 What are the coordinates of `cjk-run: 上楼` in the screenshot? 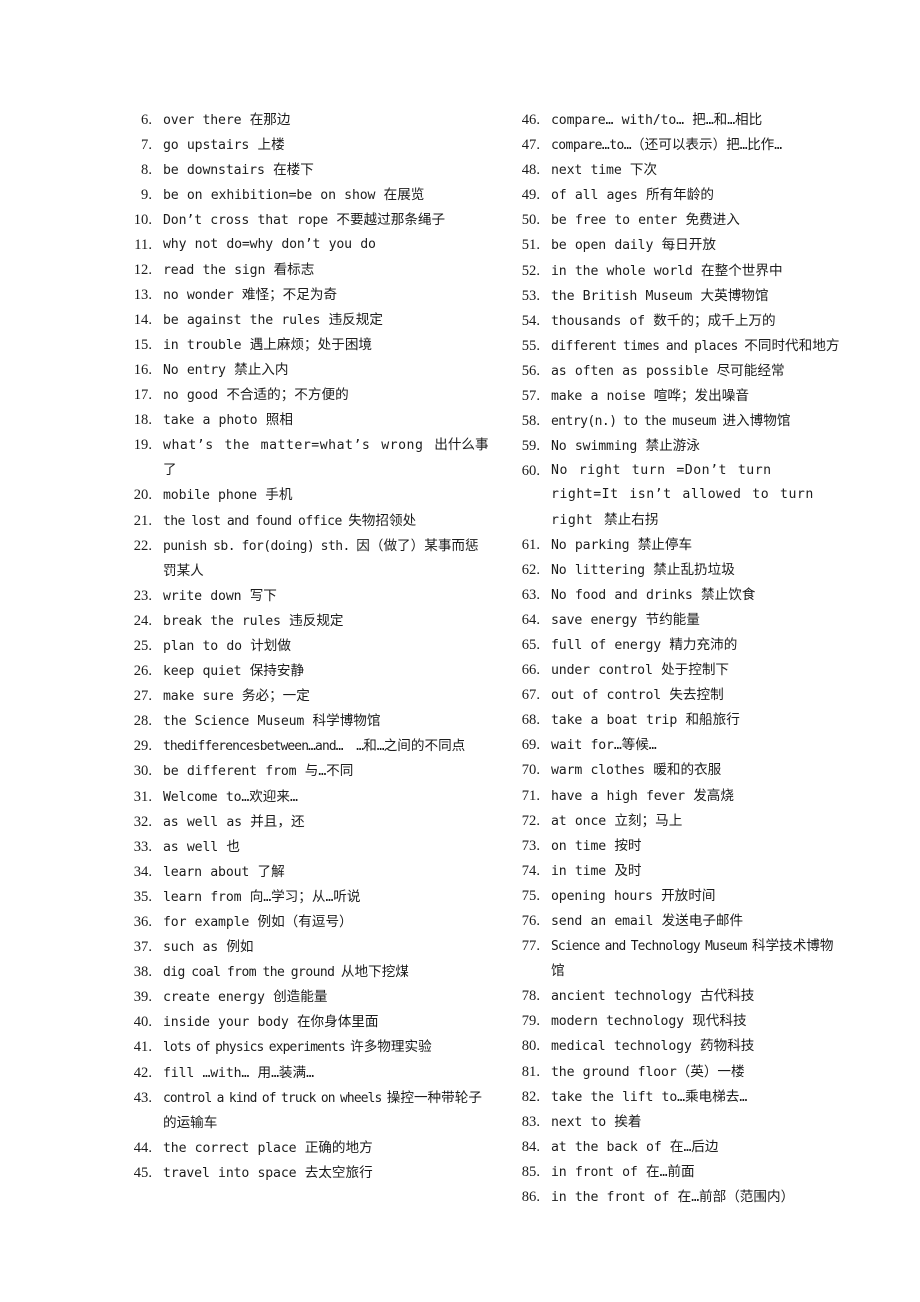 It's located at (271, 145).